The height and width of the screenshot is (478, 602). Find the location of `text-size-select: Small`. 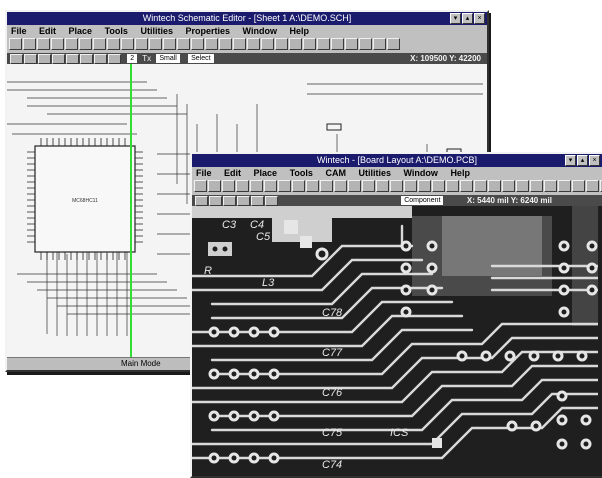

text-size-select: Small is located at coordinates (168, 59).